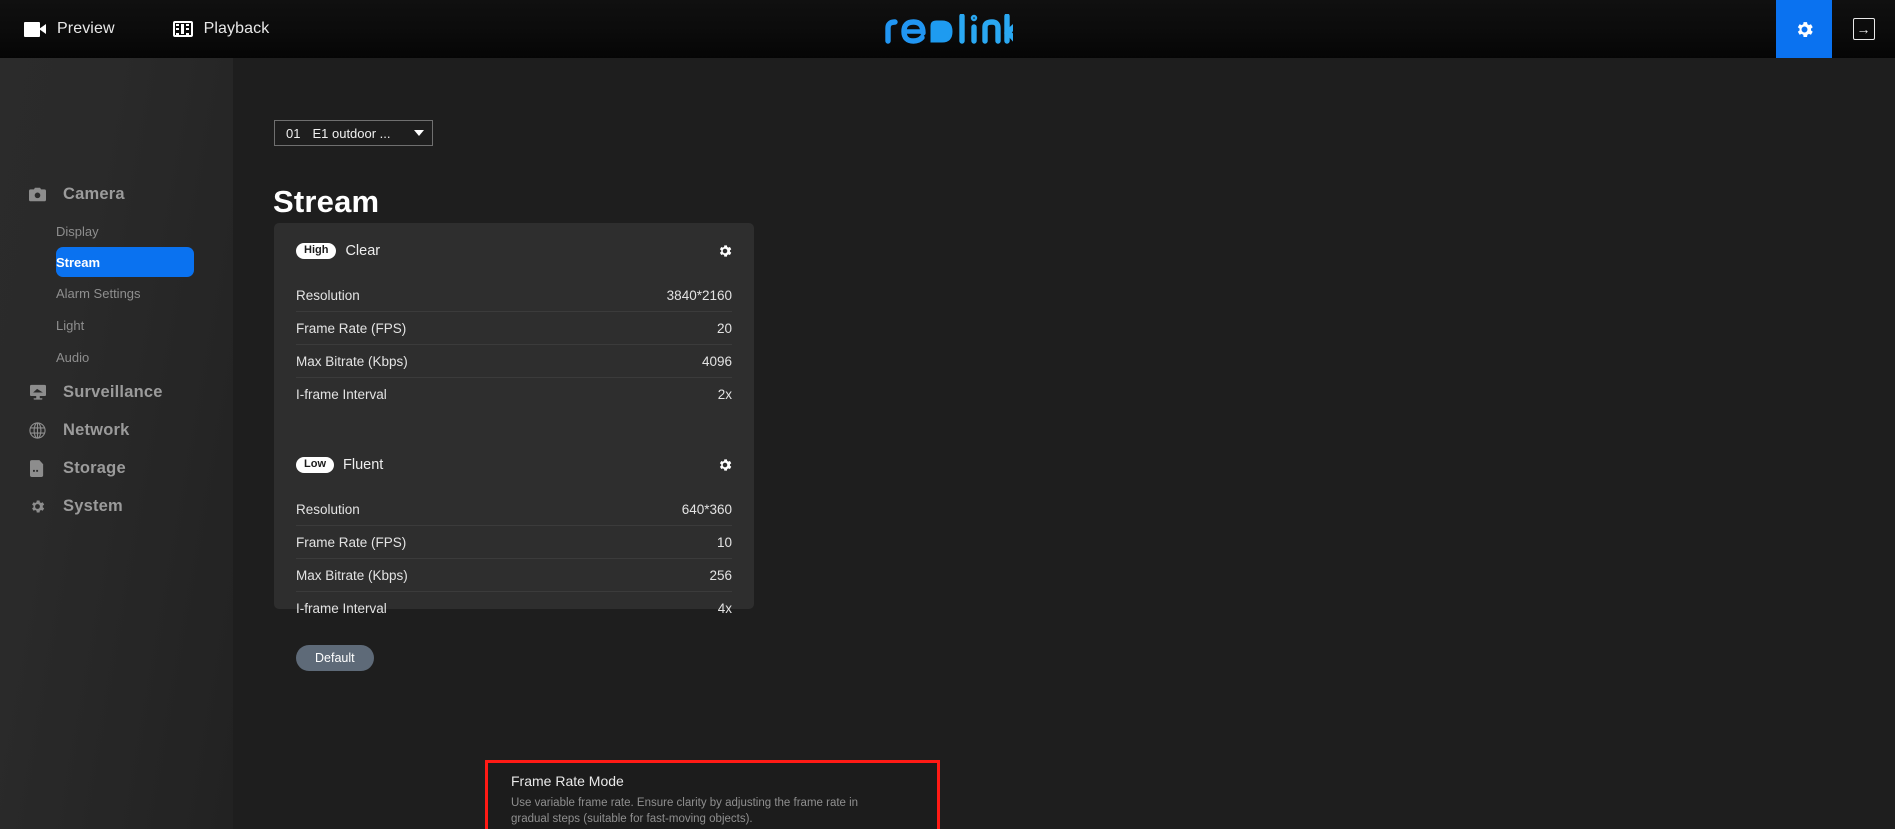 This screenshot has width=1895, height=829. Describe the element at coordinates (720, 575) in the screenshot. I see `row-value: 256` at that location.